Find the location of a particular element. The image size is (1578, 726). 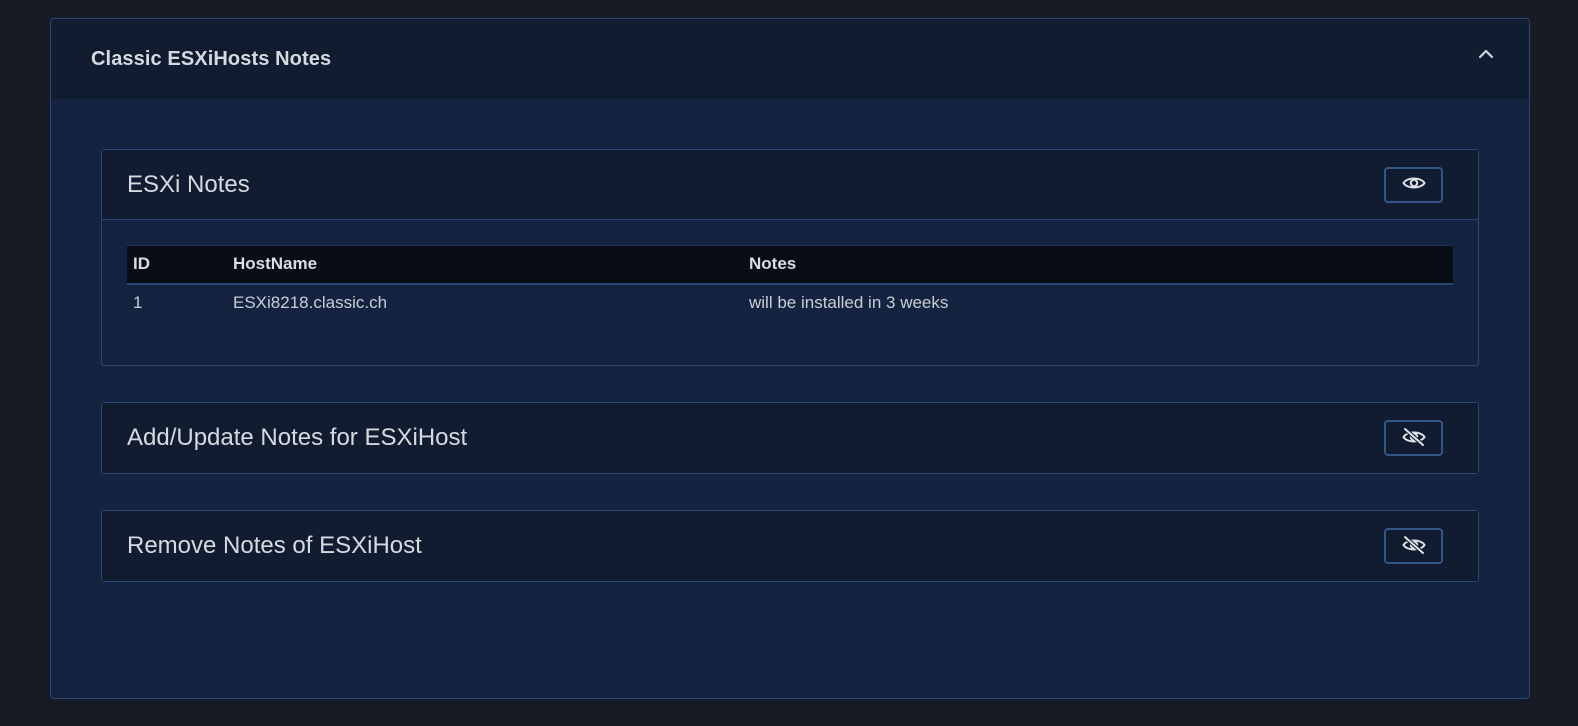

column-header-hostname: HostName is located at coordinates (485, 265).